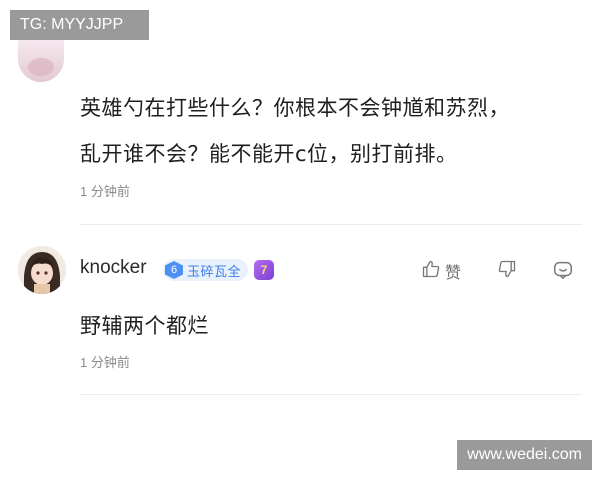  What do you see at coordinates (524, 455) in the screenshot?
I see `watermark-bottom: www.wedei.com` at bounding box center [524, 455].